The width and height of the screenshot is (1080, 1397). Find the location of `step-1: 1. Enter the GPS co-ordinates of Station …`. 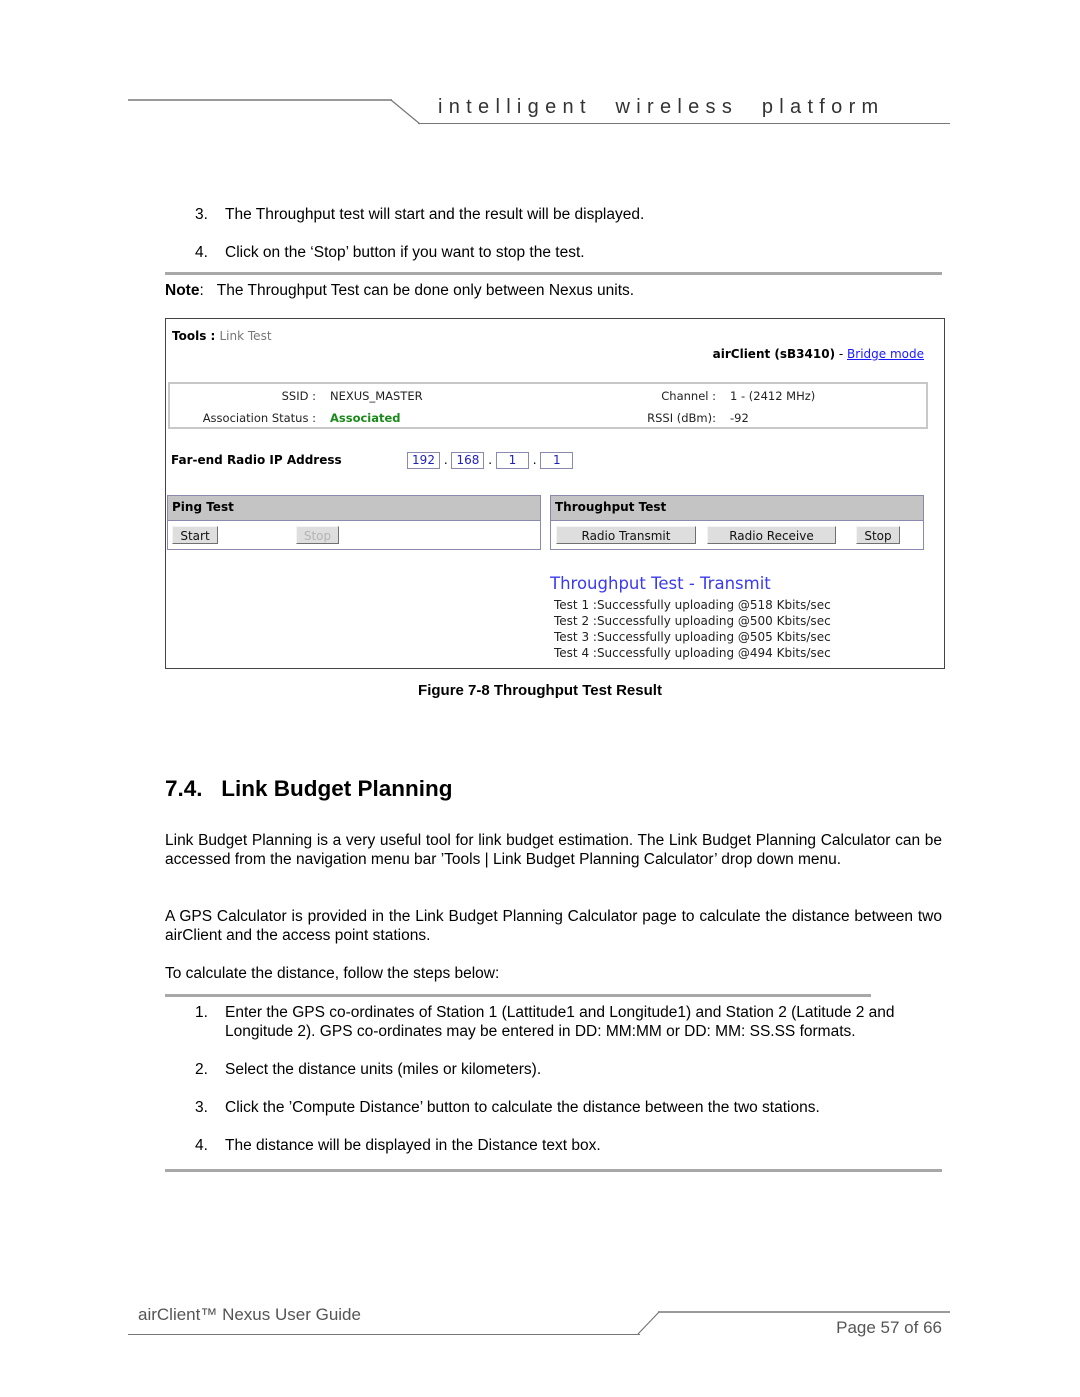

step-1: 1. Enter the GPS co-ordinates of Station … is located at coordinates (570, 1022).